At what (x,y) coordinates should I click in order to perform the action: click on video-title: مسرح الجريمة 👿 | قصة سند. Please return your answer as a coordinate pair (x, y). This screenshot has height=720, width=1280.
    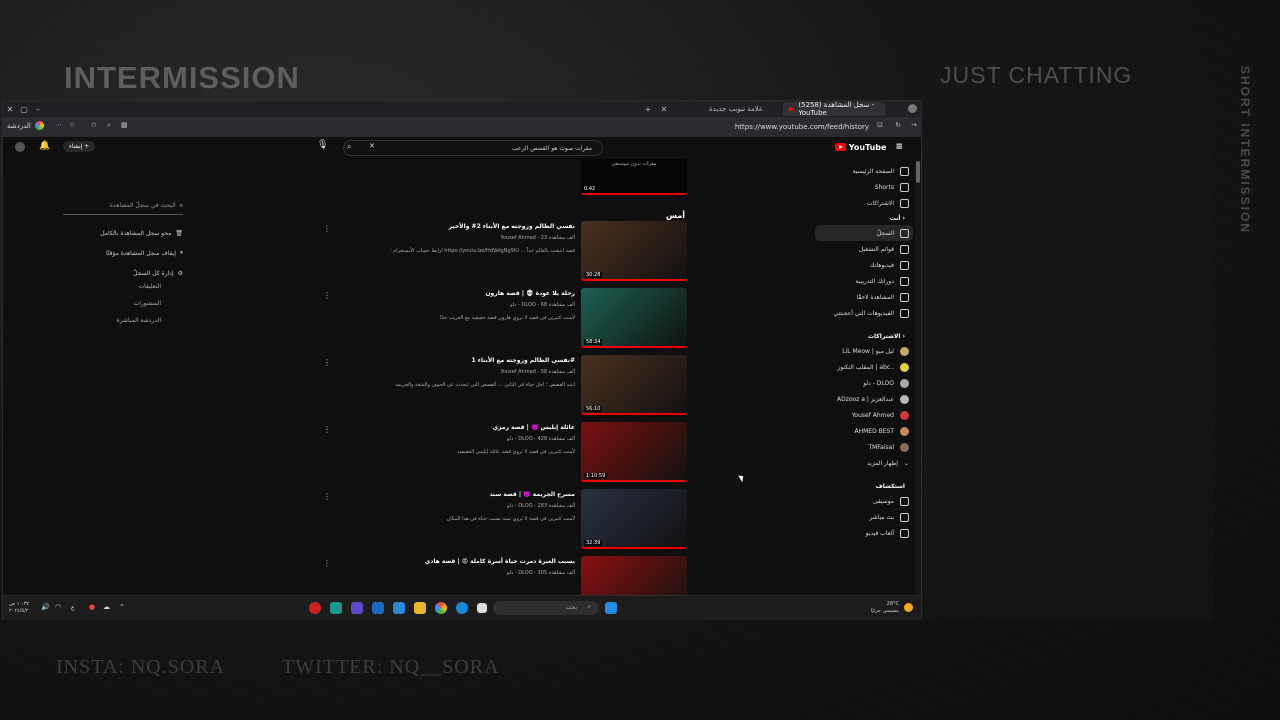
    Looking at the image, I should click on (532, 494).